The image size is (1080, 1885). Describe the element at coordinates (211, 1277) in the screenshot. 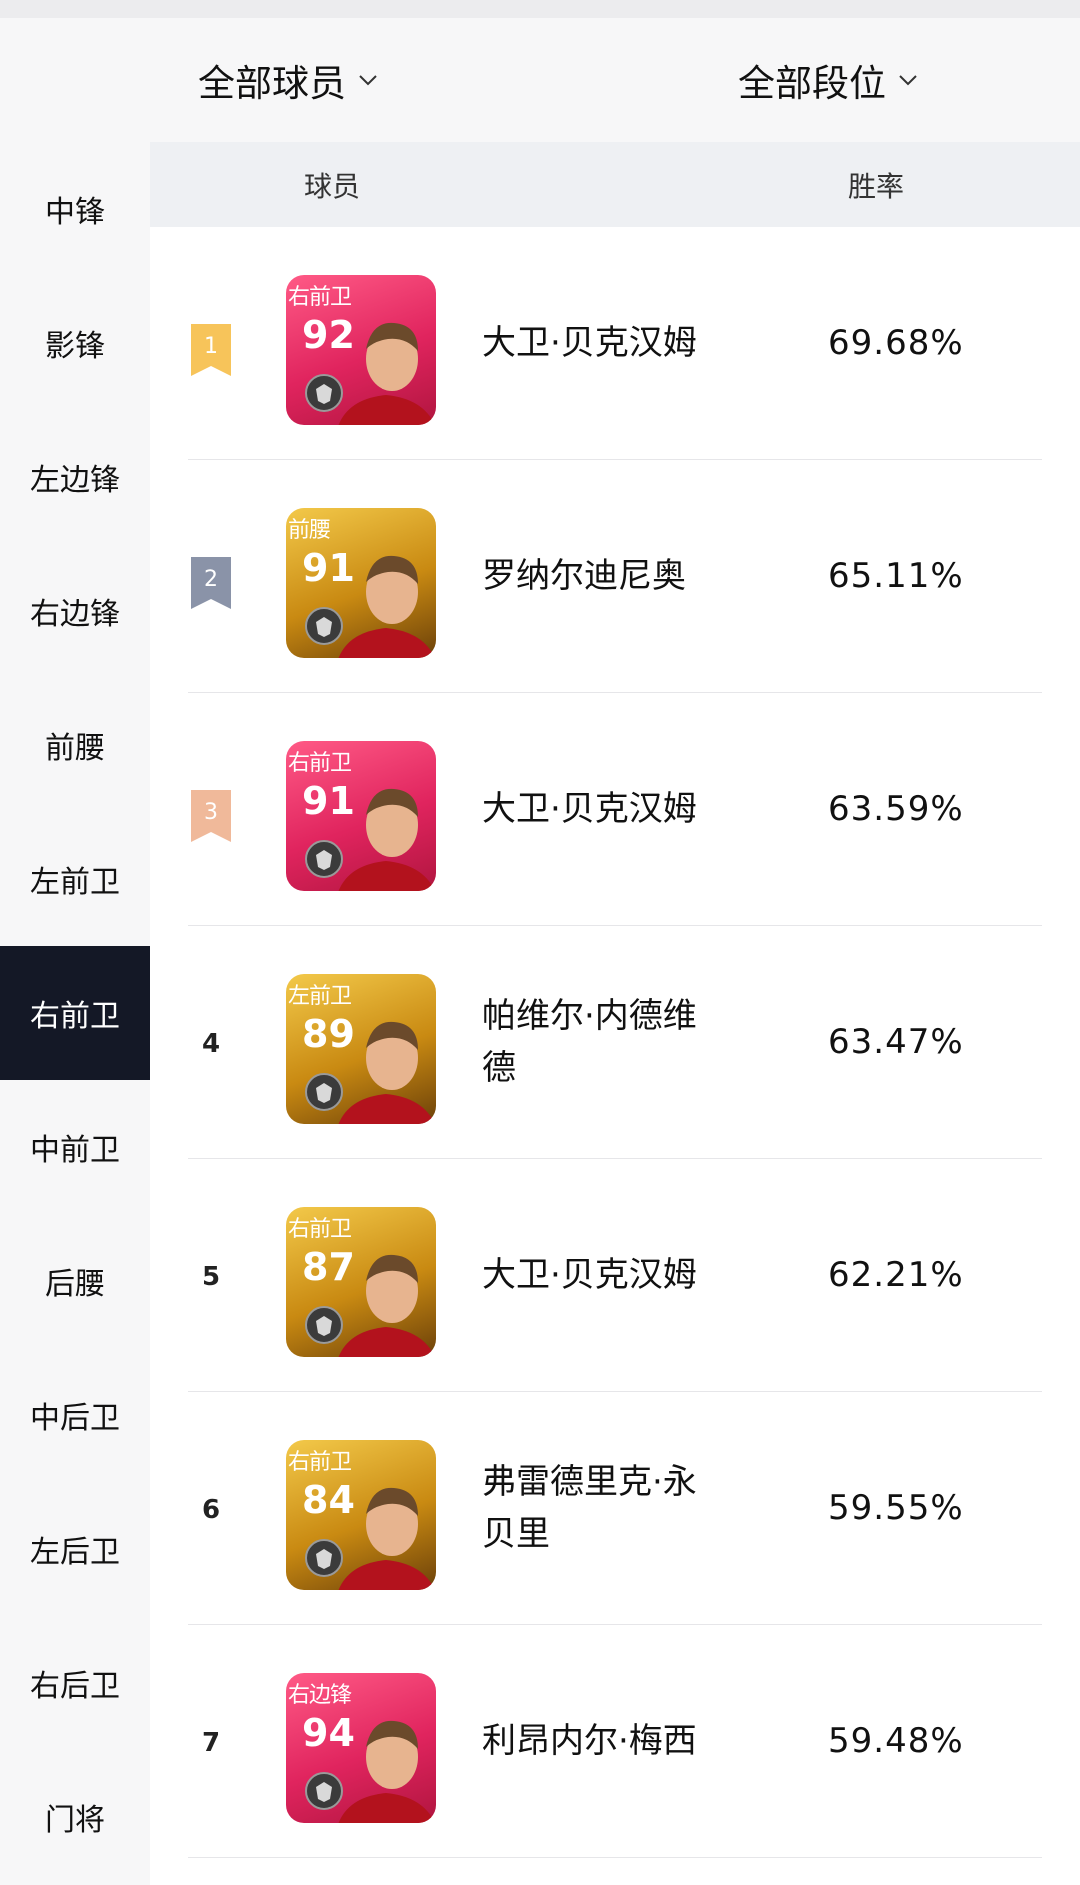

I see `rank-number: 5` at that location.